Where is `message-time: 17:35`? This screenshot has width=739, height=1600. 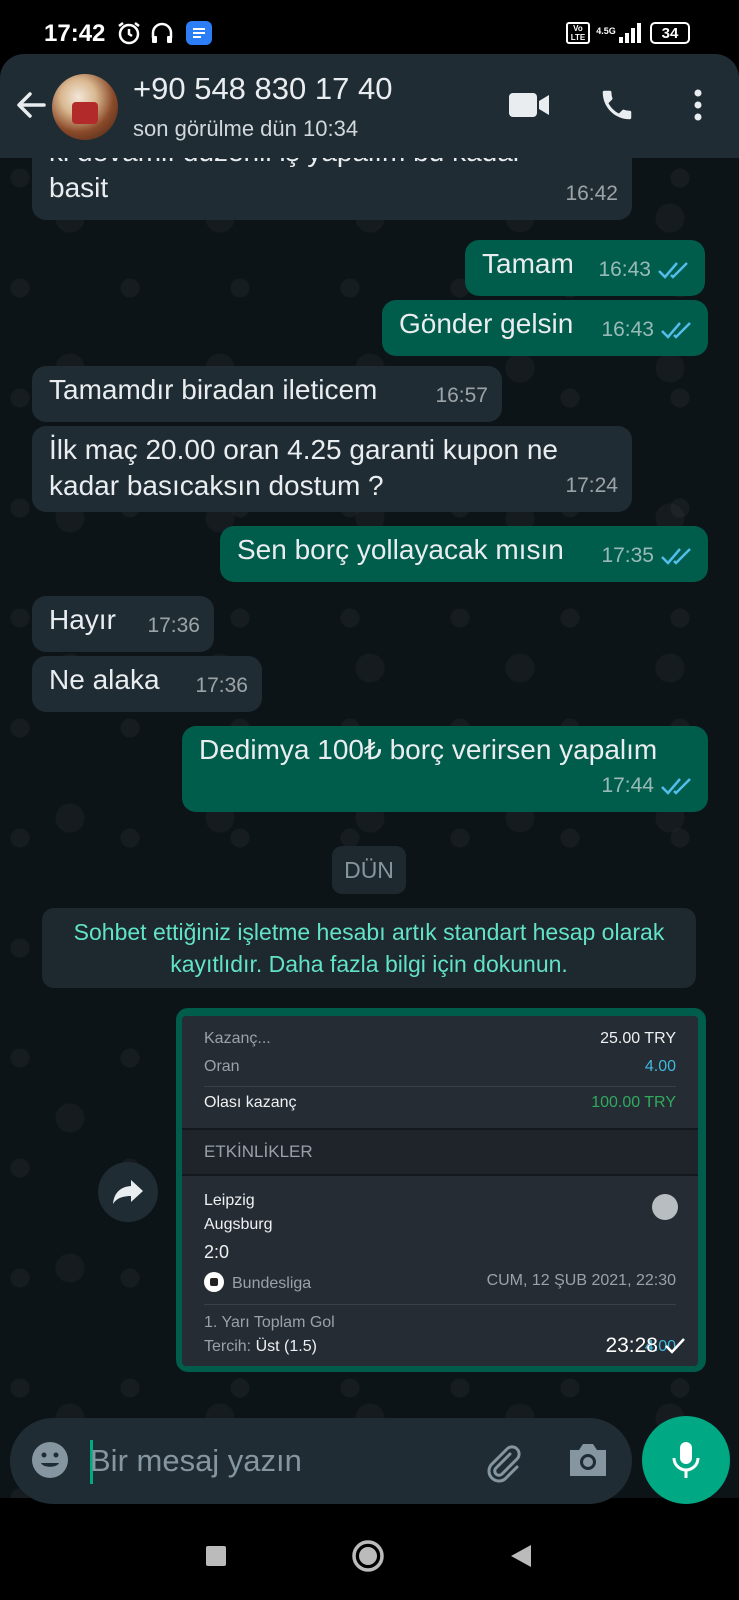 message-time: 17:35 is located at coordinates (627, 555).